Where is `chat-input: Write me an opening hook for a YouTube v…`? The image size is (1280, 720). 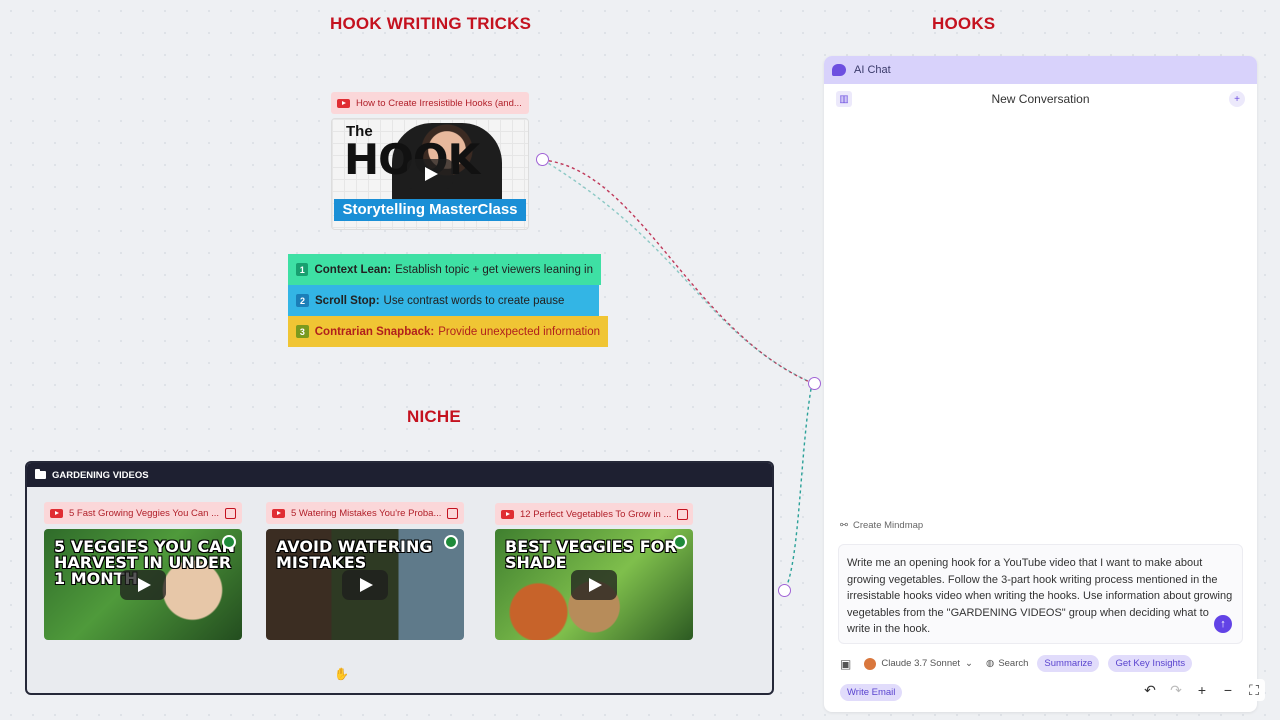 chat-input: Write me an opening hook for a YouTube v… is located at coordinates (1040, 594).